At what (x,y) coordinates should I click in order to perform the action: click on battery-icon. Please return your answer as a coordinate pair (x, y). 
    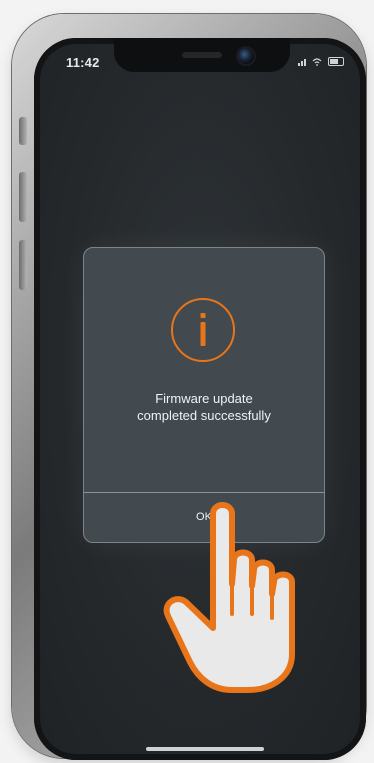
    Looking at the image, I should click on (336, 61).